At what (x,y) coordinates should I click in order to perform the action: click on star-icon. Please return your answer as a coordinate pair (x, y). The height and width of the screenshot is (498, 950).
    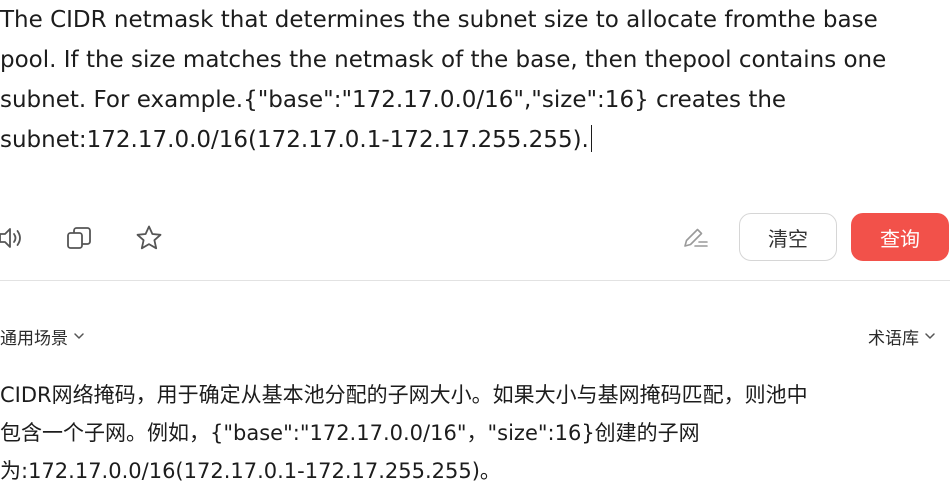
    Looking at the image, I should click on (149, 238).